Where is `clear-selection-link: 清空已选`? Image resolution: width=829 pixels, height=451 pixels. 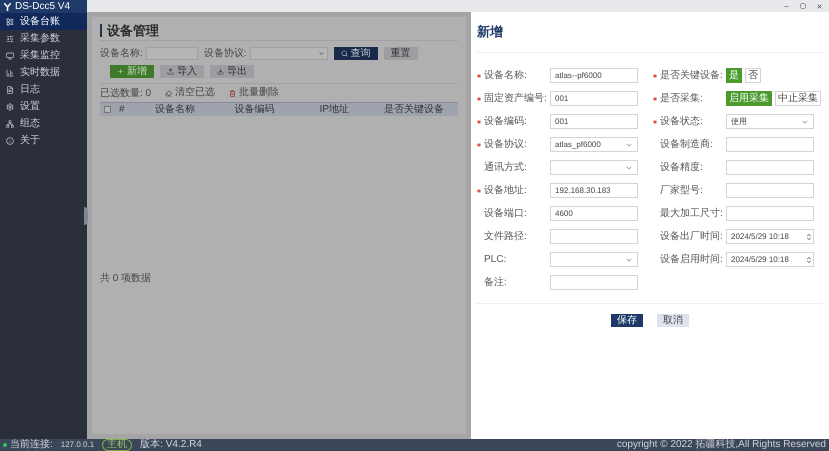 clear-selection-link: 清空已选 is located at coordinates (190, 93).